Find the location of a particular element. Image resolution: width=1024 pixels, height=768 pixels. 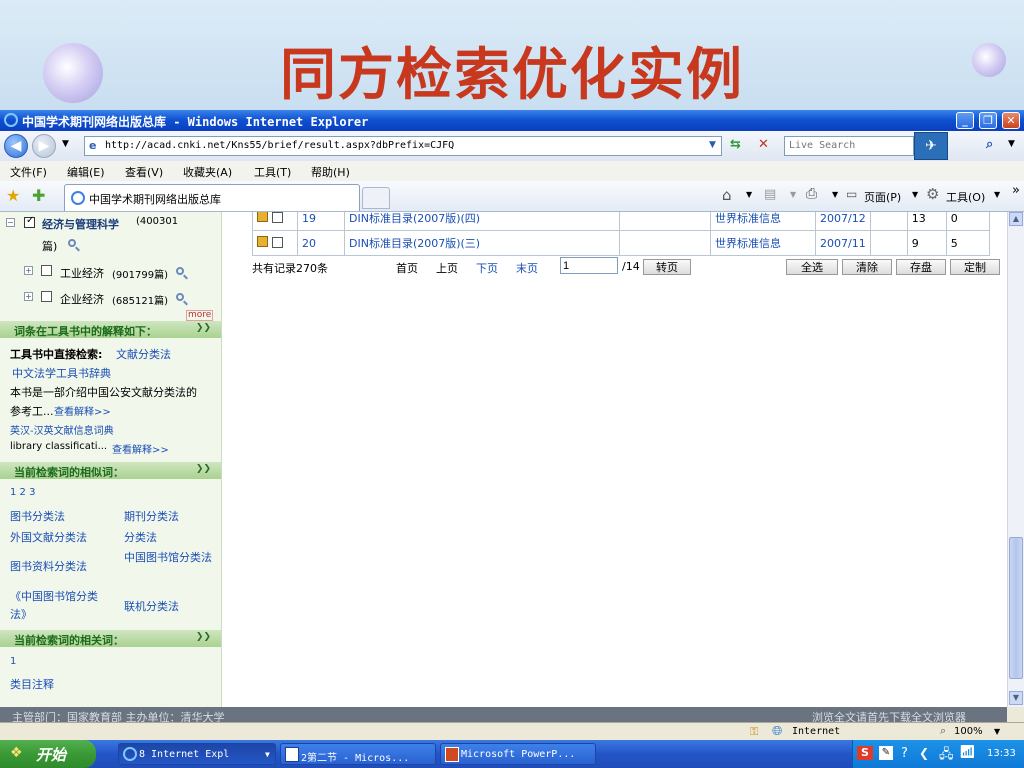

zoom-dropdown-icon: ▼ is located at coordinates (997, 731).